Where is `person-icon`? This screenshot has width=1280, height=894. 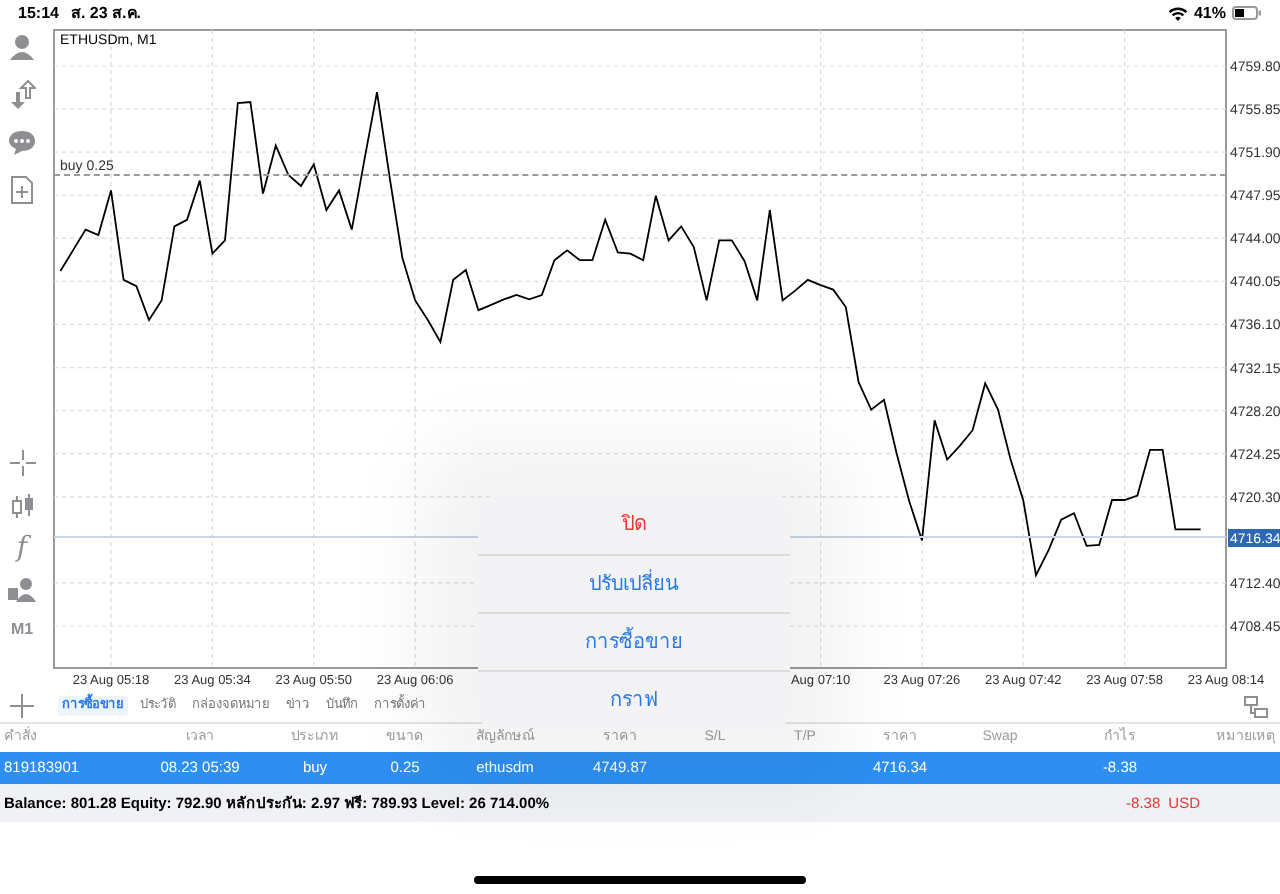
person-icon is located at coordinates (22, 47).